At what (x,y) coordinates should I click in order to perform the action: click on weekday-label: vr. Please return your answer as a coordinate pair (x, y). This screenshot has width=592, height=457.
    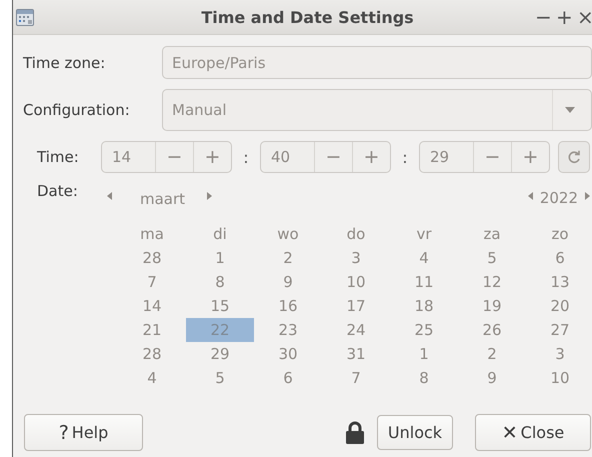
    Looking at the image, I should click on (424, 234).